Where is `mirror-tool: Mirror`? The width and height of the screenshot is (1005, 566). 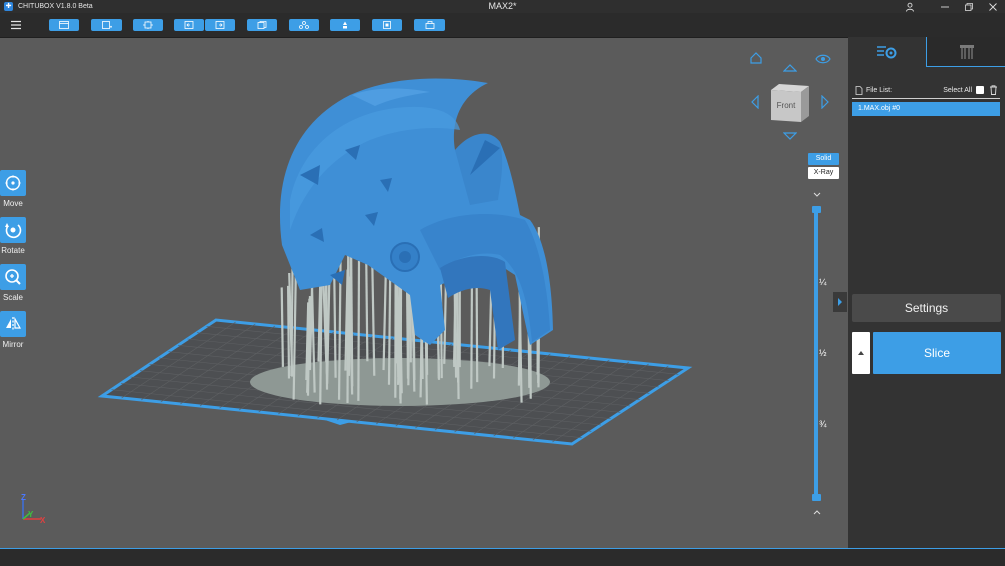
mirror-tool: Mirror is located at coordinates (13, 330).